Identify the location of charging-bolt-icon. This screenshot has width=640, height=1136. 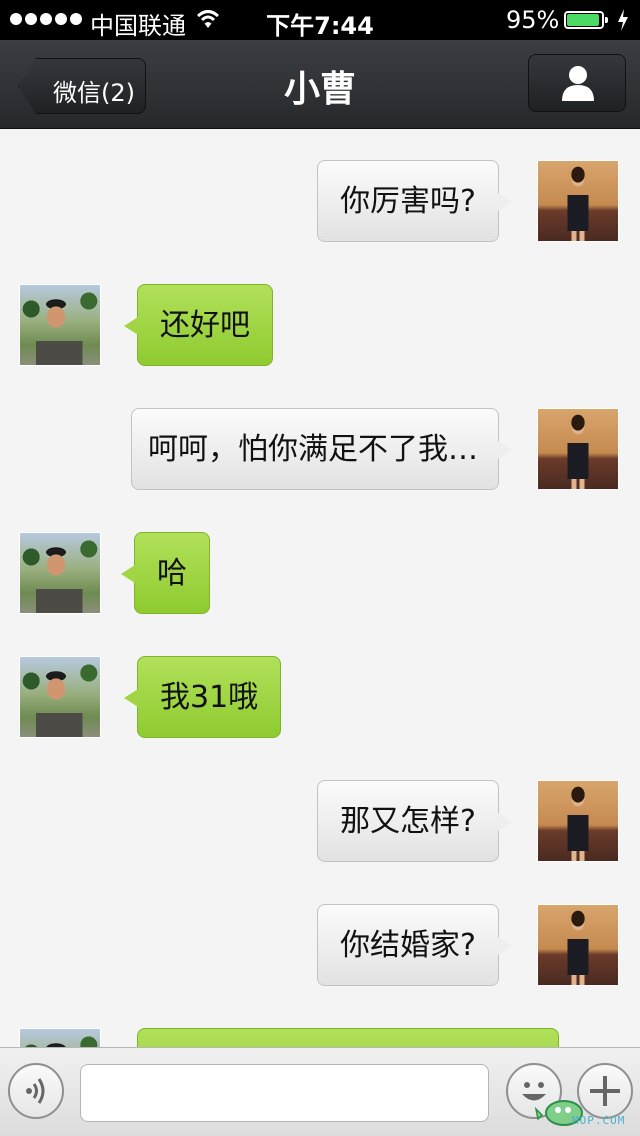
(623, 20).